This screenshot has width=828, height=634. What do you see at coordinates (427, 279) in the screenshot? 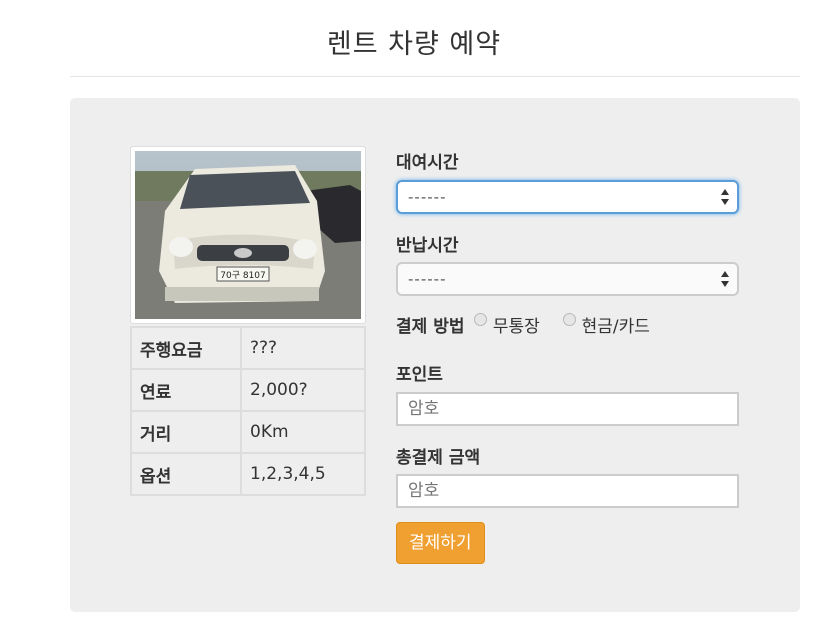
I see `return-time-value: ------` at bounding box center [427, 279].